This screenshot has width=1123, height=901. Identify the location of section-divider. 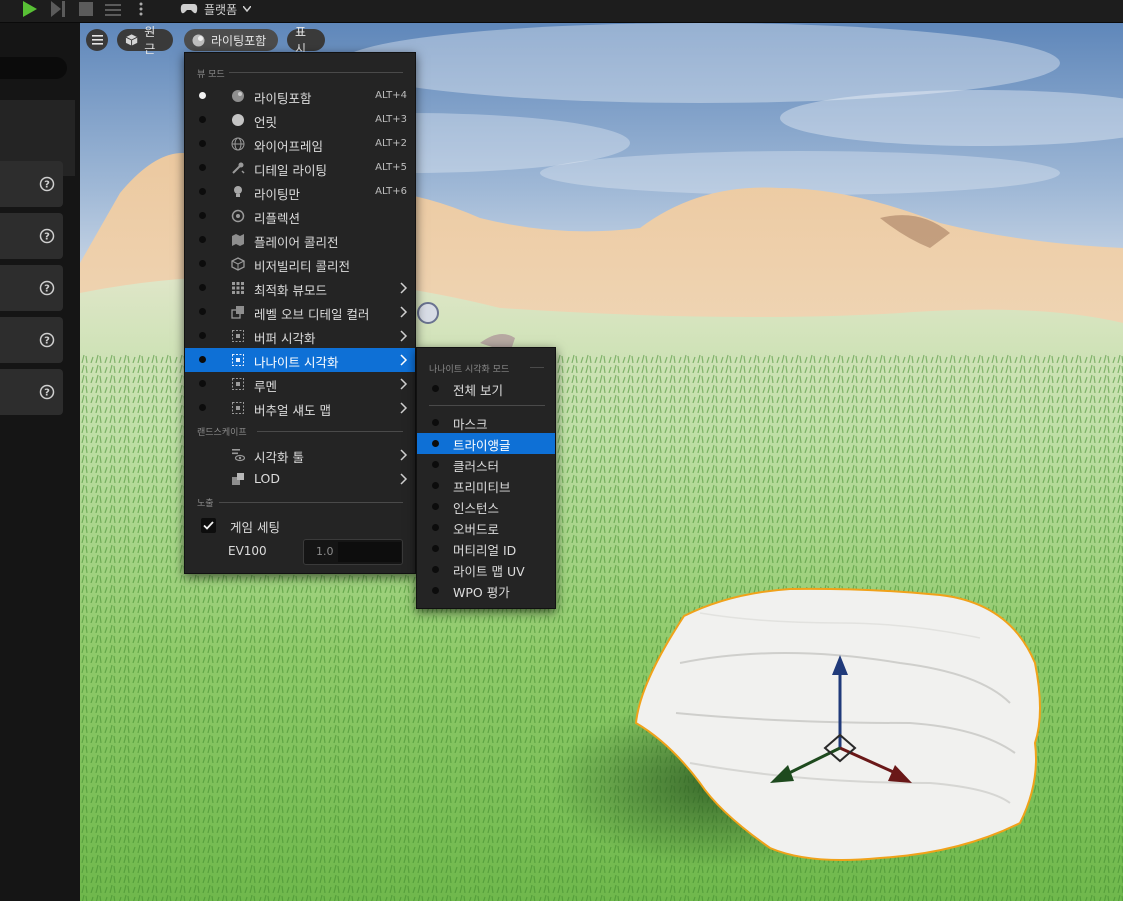
(316, 72).